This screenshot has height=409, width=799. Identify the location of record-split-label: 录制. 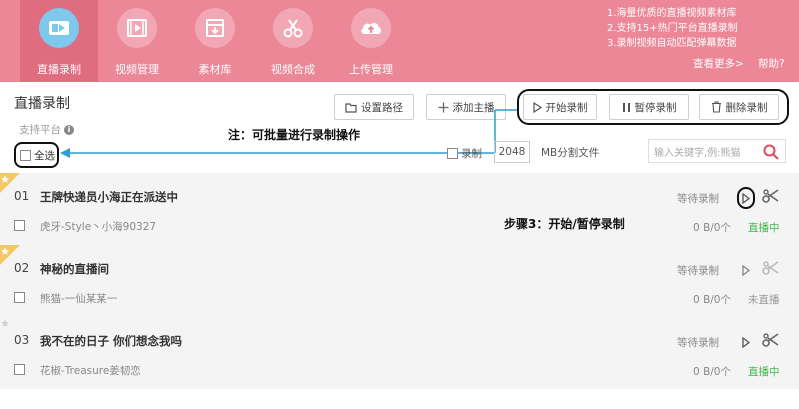
(471, 154).